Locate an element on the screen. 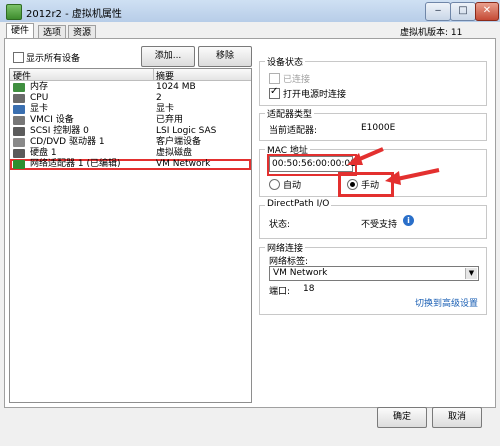 The height and width of the screenshot is (446, 500). hardware-row-name: 内存 is located at coordinates (39, 87).